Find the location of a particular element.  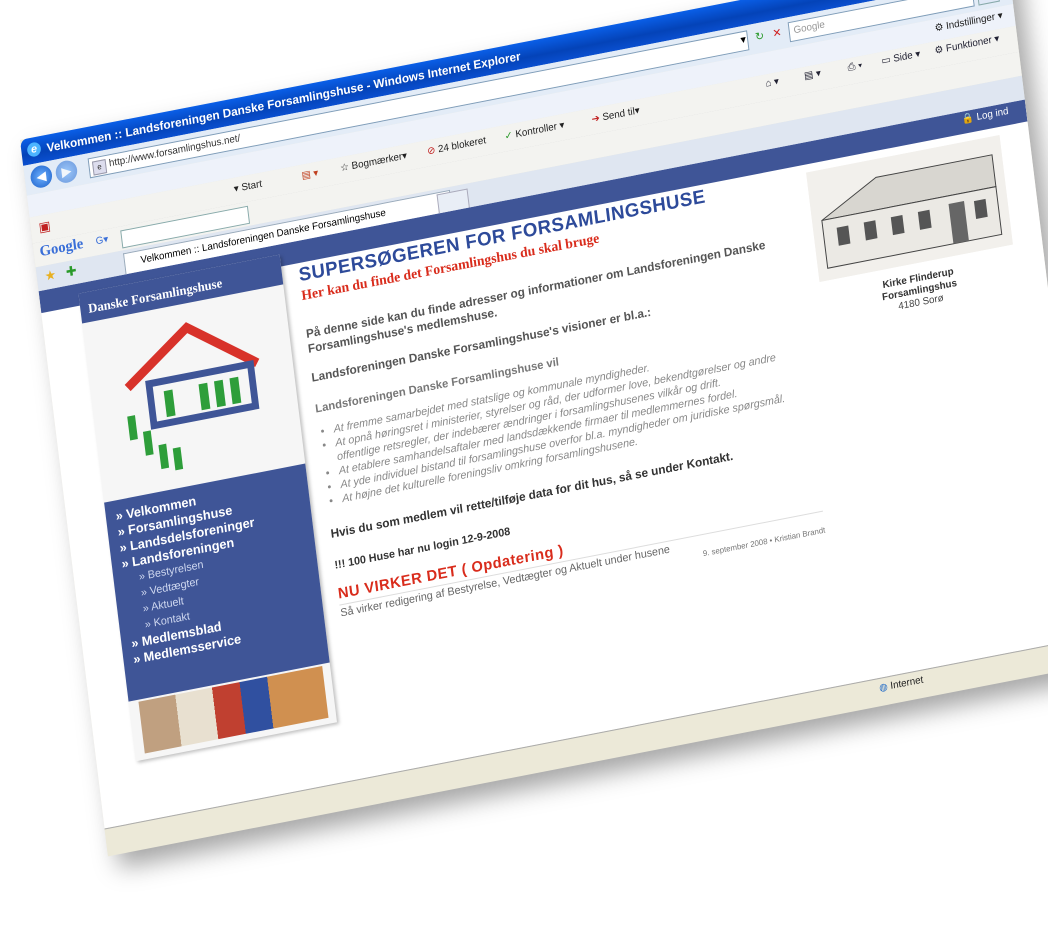

check-label: Kontroller is located at coordinates (536, 131).